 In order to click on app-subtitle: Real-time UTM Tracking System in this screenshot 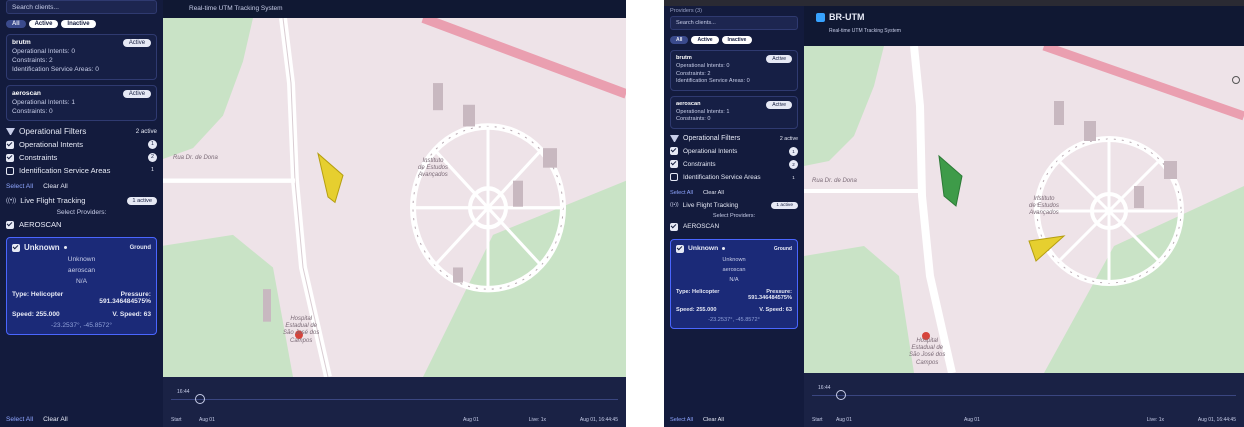, I will do `click(236, 8)`.